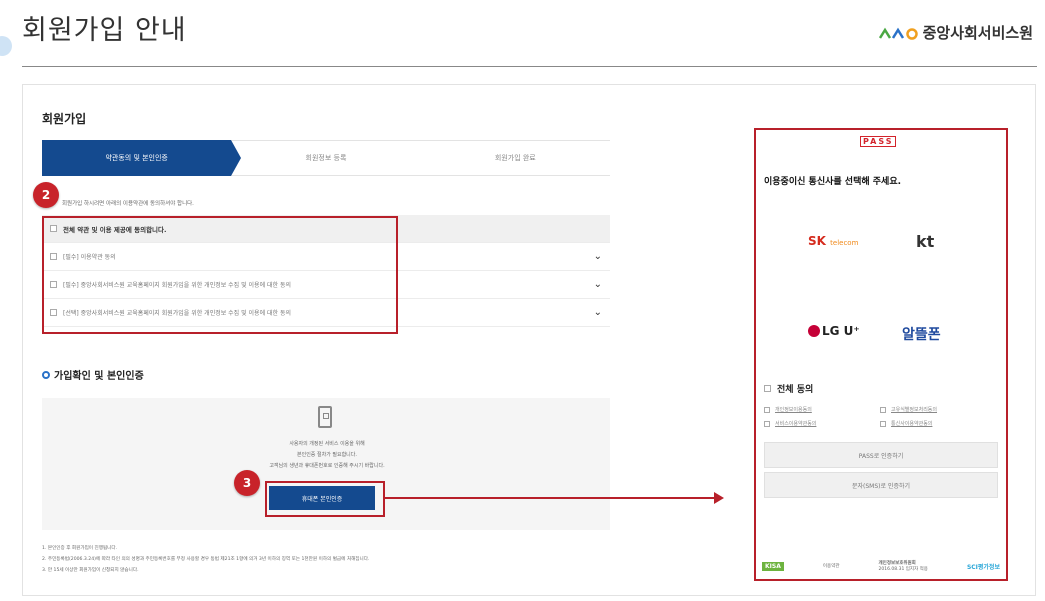  What do you see at coordinates (515, 158) in the screenshot?
I see `step-complete: 회원가입 완료` at bounding box center [515, 158].